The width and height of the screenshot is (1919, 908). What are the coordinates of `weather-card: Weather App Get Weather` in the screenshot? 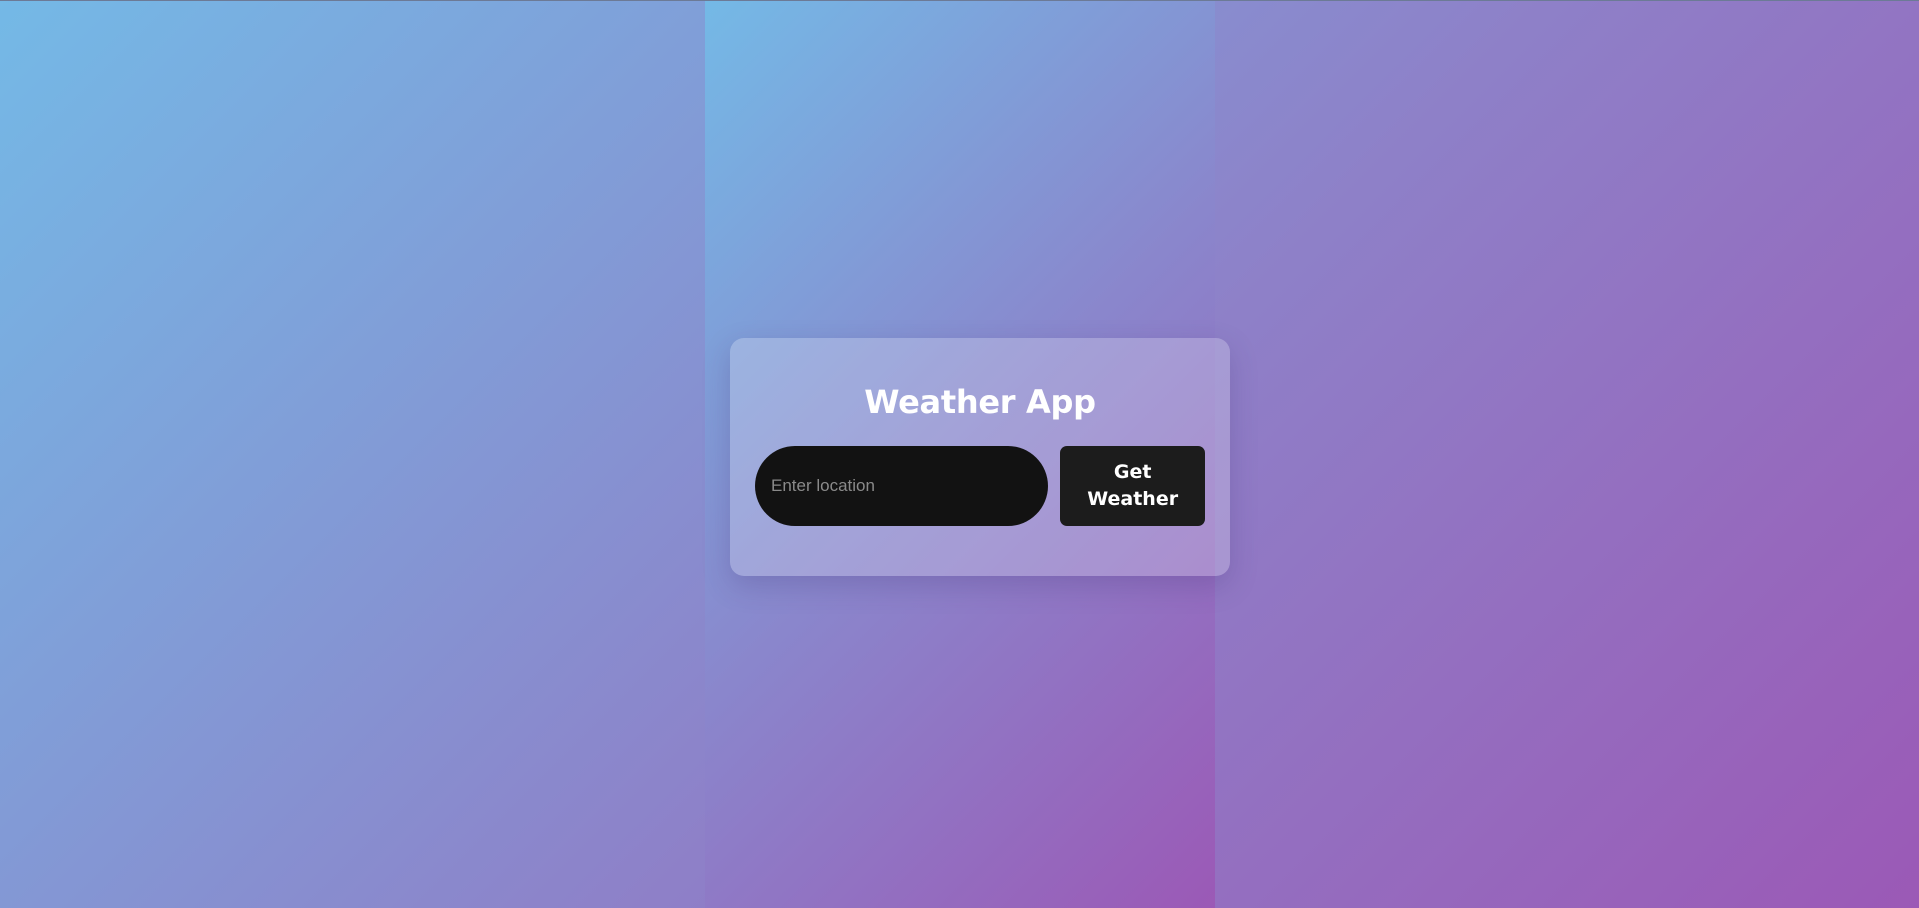 It's located at (980, 457).